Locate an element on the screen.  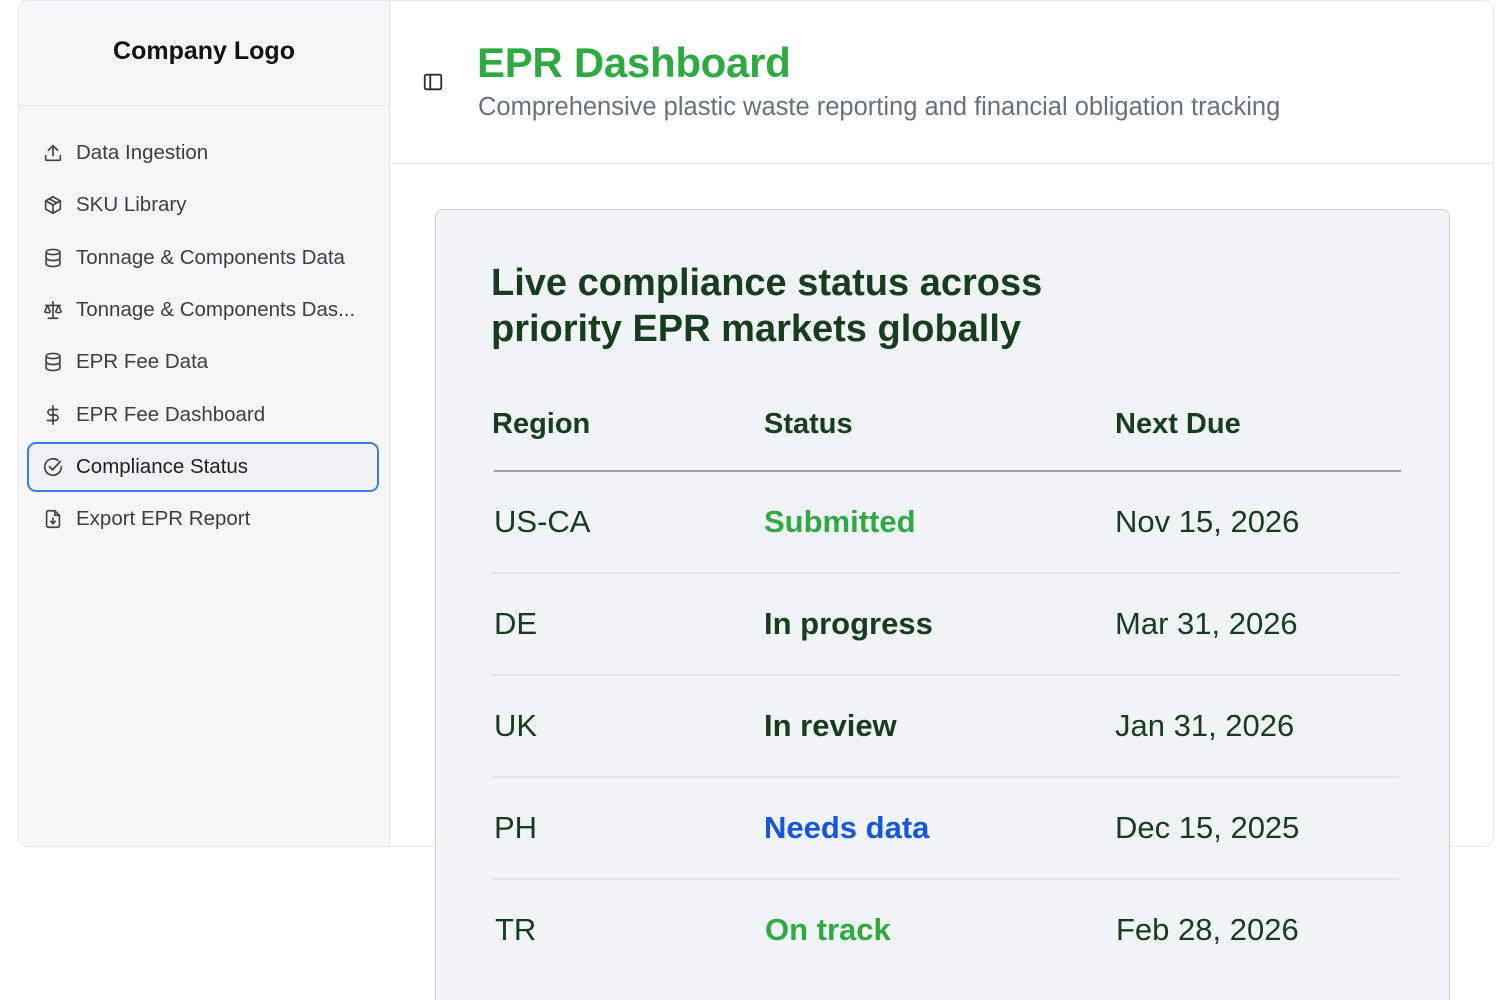
status-cell: In review is located at coordinates (830, 725).